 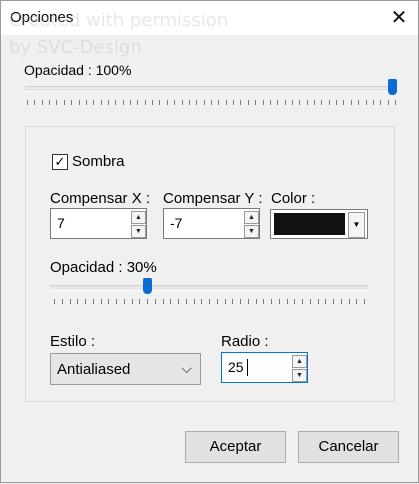 What do you see at coordinates (176, 223) in the screenshot?
I see `offset-y-value: -7` at bounding box center [176, 223].